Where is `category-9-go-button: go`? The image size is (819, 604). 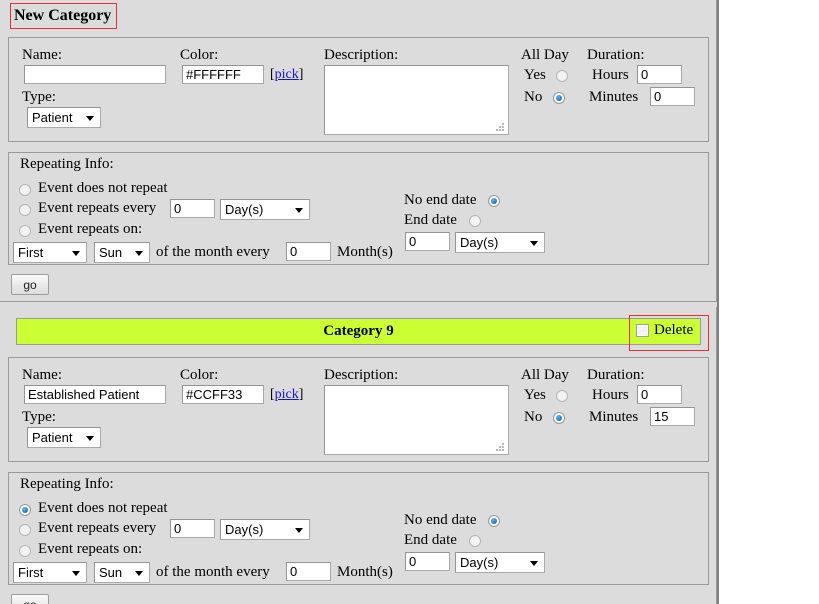 category-9-go-button: go is located at coordinates (30, 599).